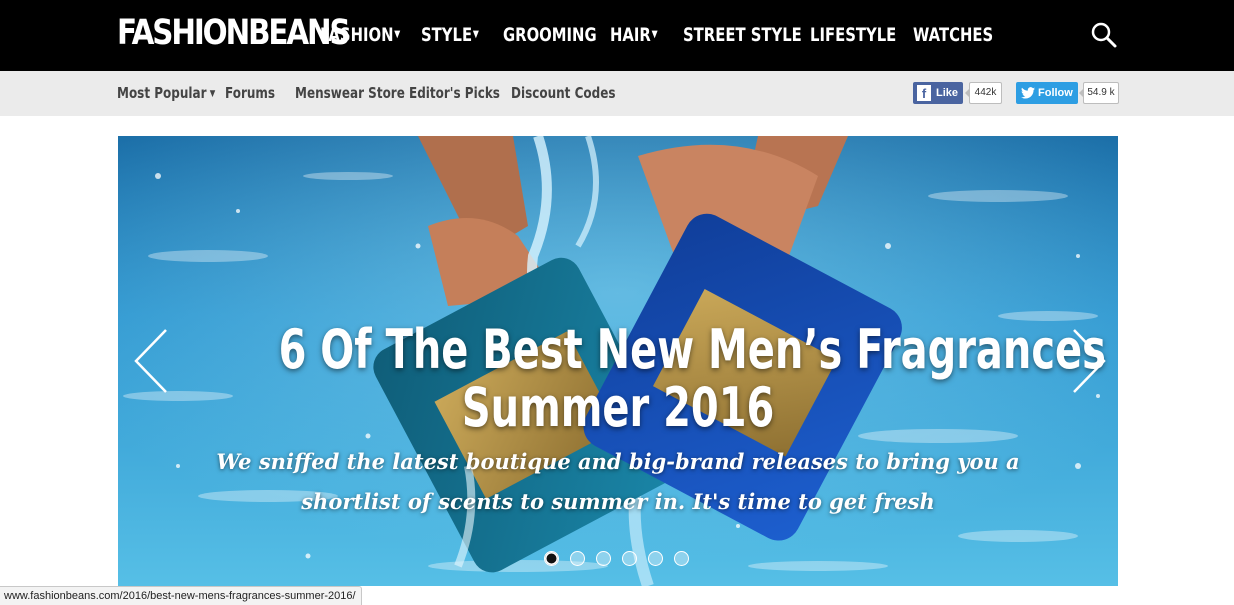 This screenshot has width=1234, height=605. I want to click on nav-item-style: STYLE▼, so click(450, 35).